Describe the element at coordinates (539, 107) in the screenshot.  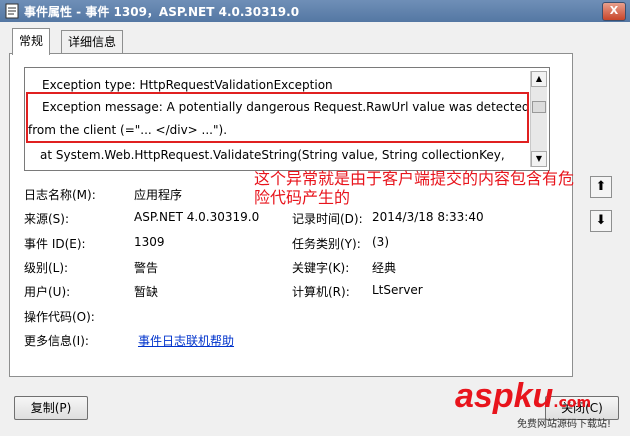
I see `scroll-thumb` at that location.